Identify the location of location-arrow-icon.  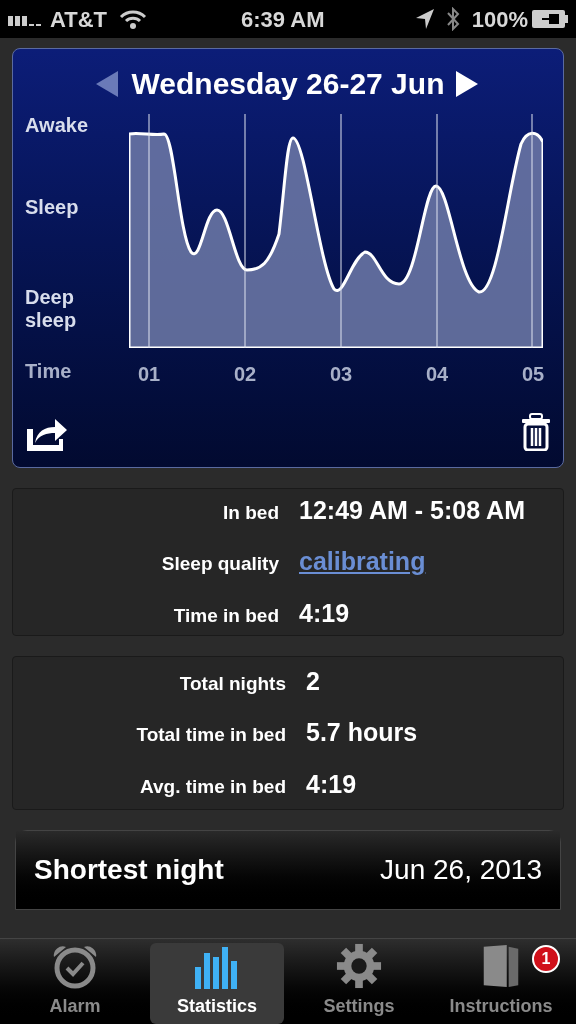
(424, 19).